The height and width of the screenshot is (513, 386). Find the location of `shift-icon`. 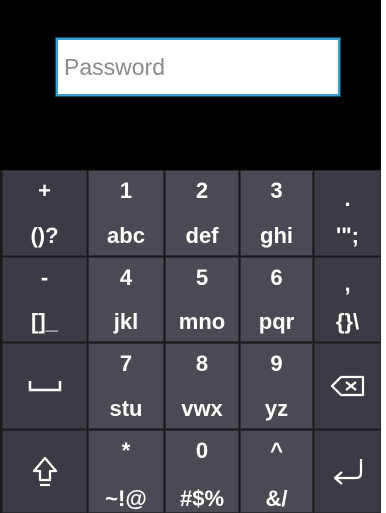

shift-icon is located at coordinates (44, 471).